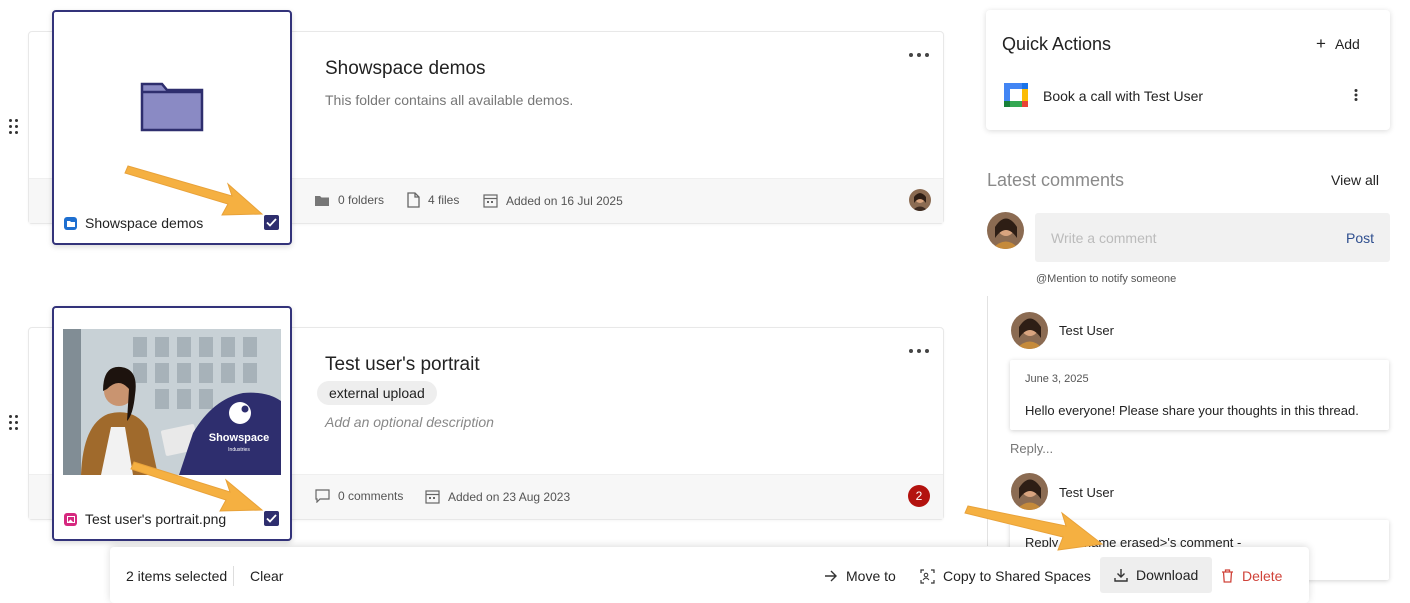  I want to click on item-description-placeholder: Add an optional description, so click(409, 422).